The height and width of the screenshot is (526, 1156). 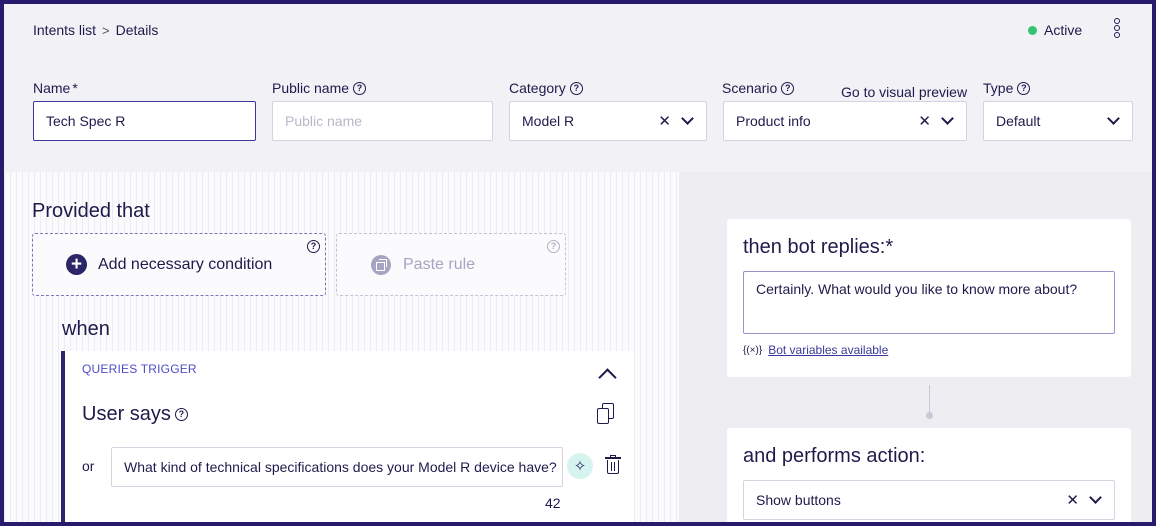 What do you see at coordinates (76, 264) in the screenshot?
I see `plus-icon: +` at bounding box center [76, 264].